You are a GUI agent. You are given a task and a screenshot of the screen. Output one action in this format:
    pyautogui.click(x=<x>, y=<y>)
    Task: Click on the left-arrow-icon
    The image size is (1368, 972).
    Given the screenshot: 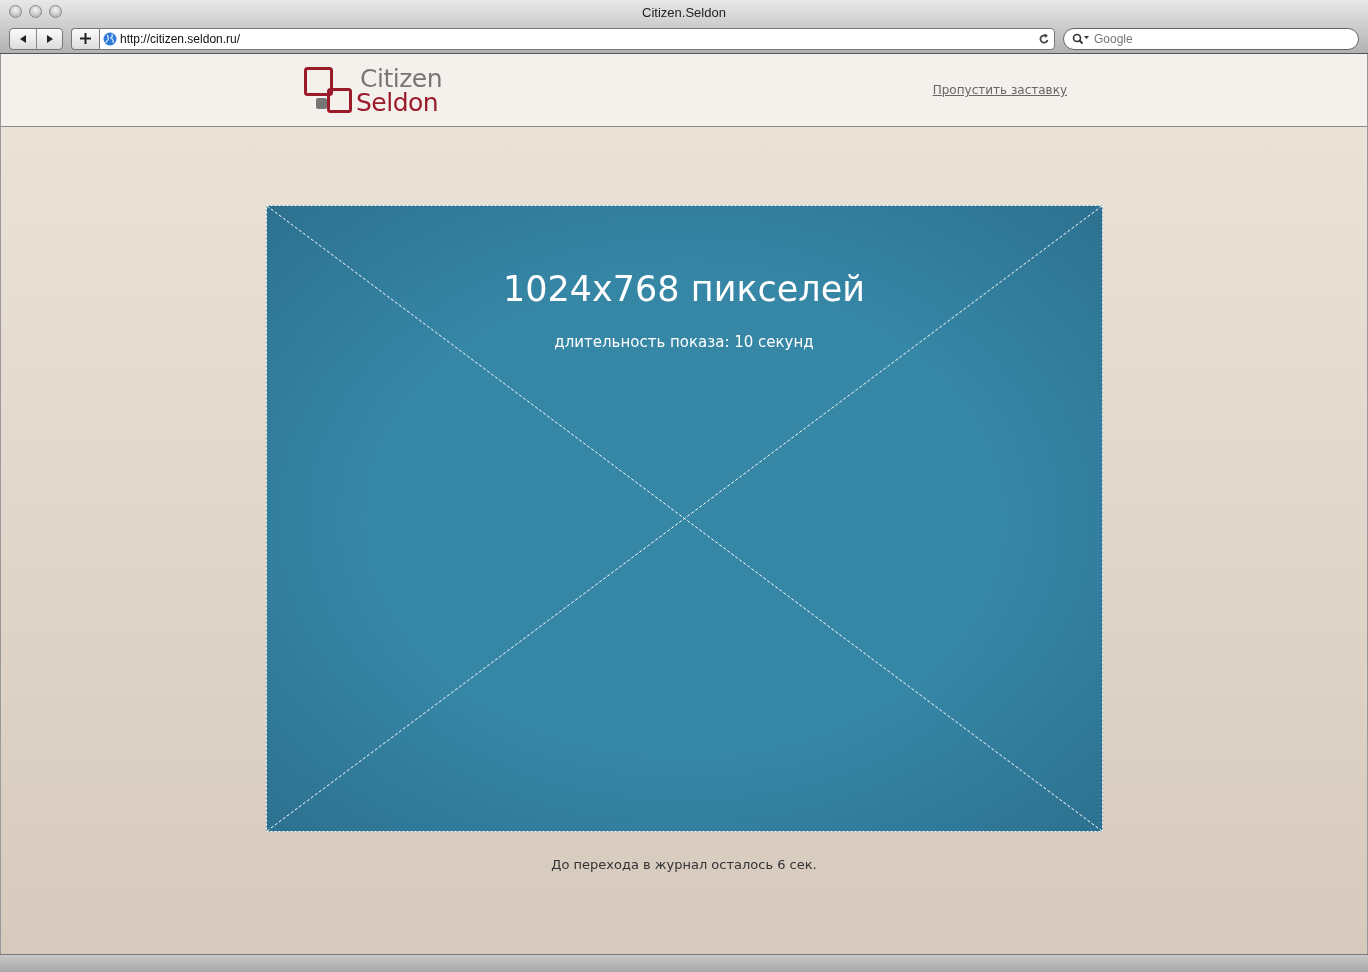 What is the action you would take?
    pyautogui.click(x=23, y=38)
    